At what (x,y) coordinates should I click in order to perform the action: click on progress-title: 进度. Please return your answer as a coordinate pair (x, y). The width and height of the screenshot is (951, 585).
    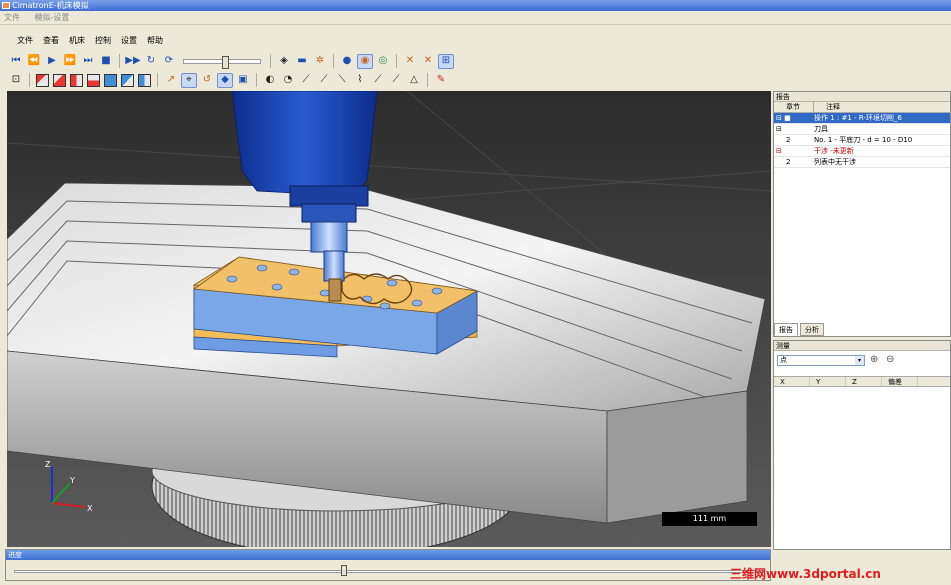
    Looking at the image, I should click on (388, 555).